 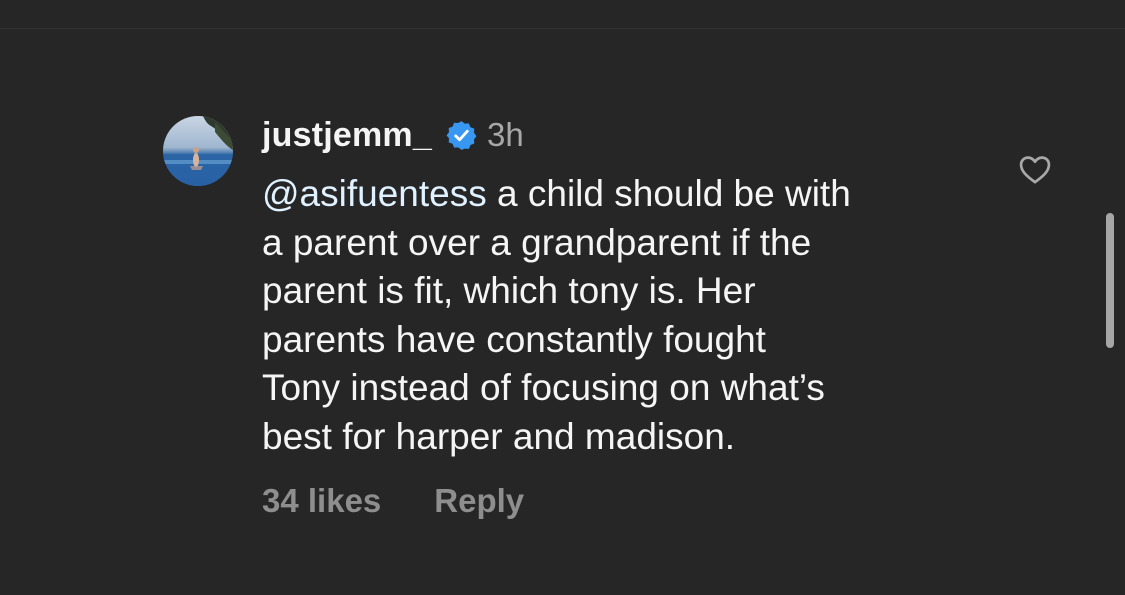 What do you see at coordinates (509, 290) in the screenshot?
I see `comment-text-line-3: parent is fit, which tony is. Her` at bounding box center [509, 290].